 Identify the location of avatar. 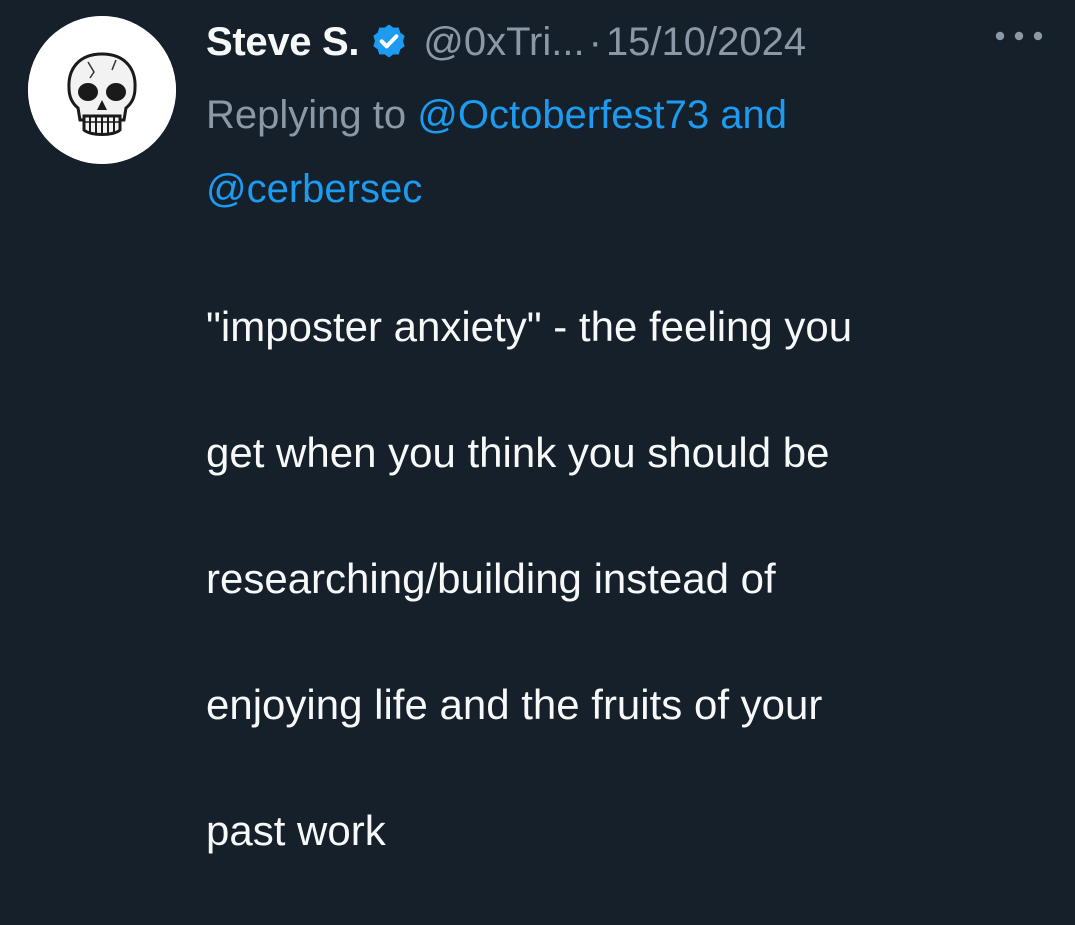
(102, 90).